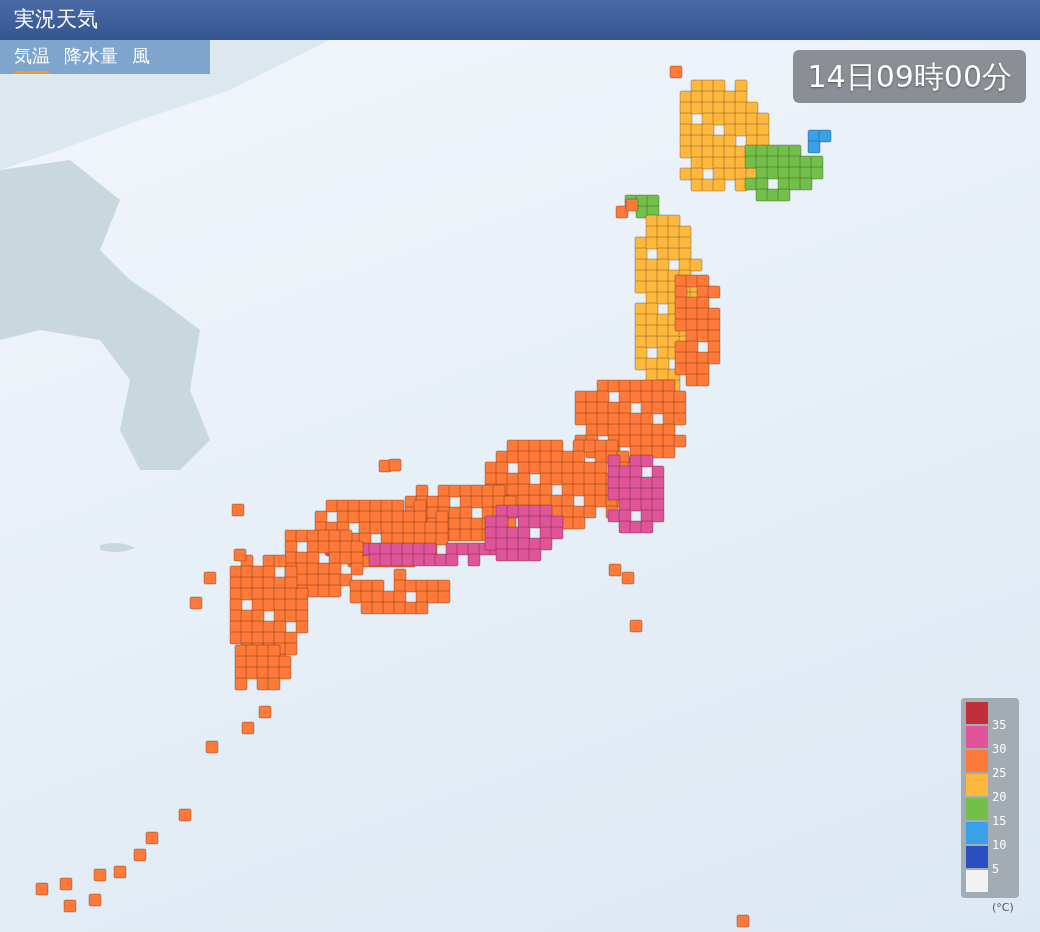 The image size is (1040, 932). I want to click on legend-label: 30, so click(999, 749).